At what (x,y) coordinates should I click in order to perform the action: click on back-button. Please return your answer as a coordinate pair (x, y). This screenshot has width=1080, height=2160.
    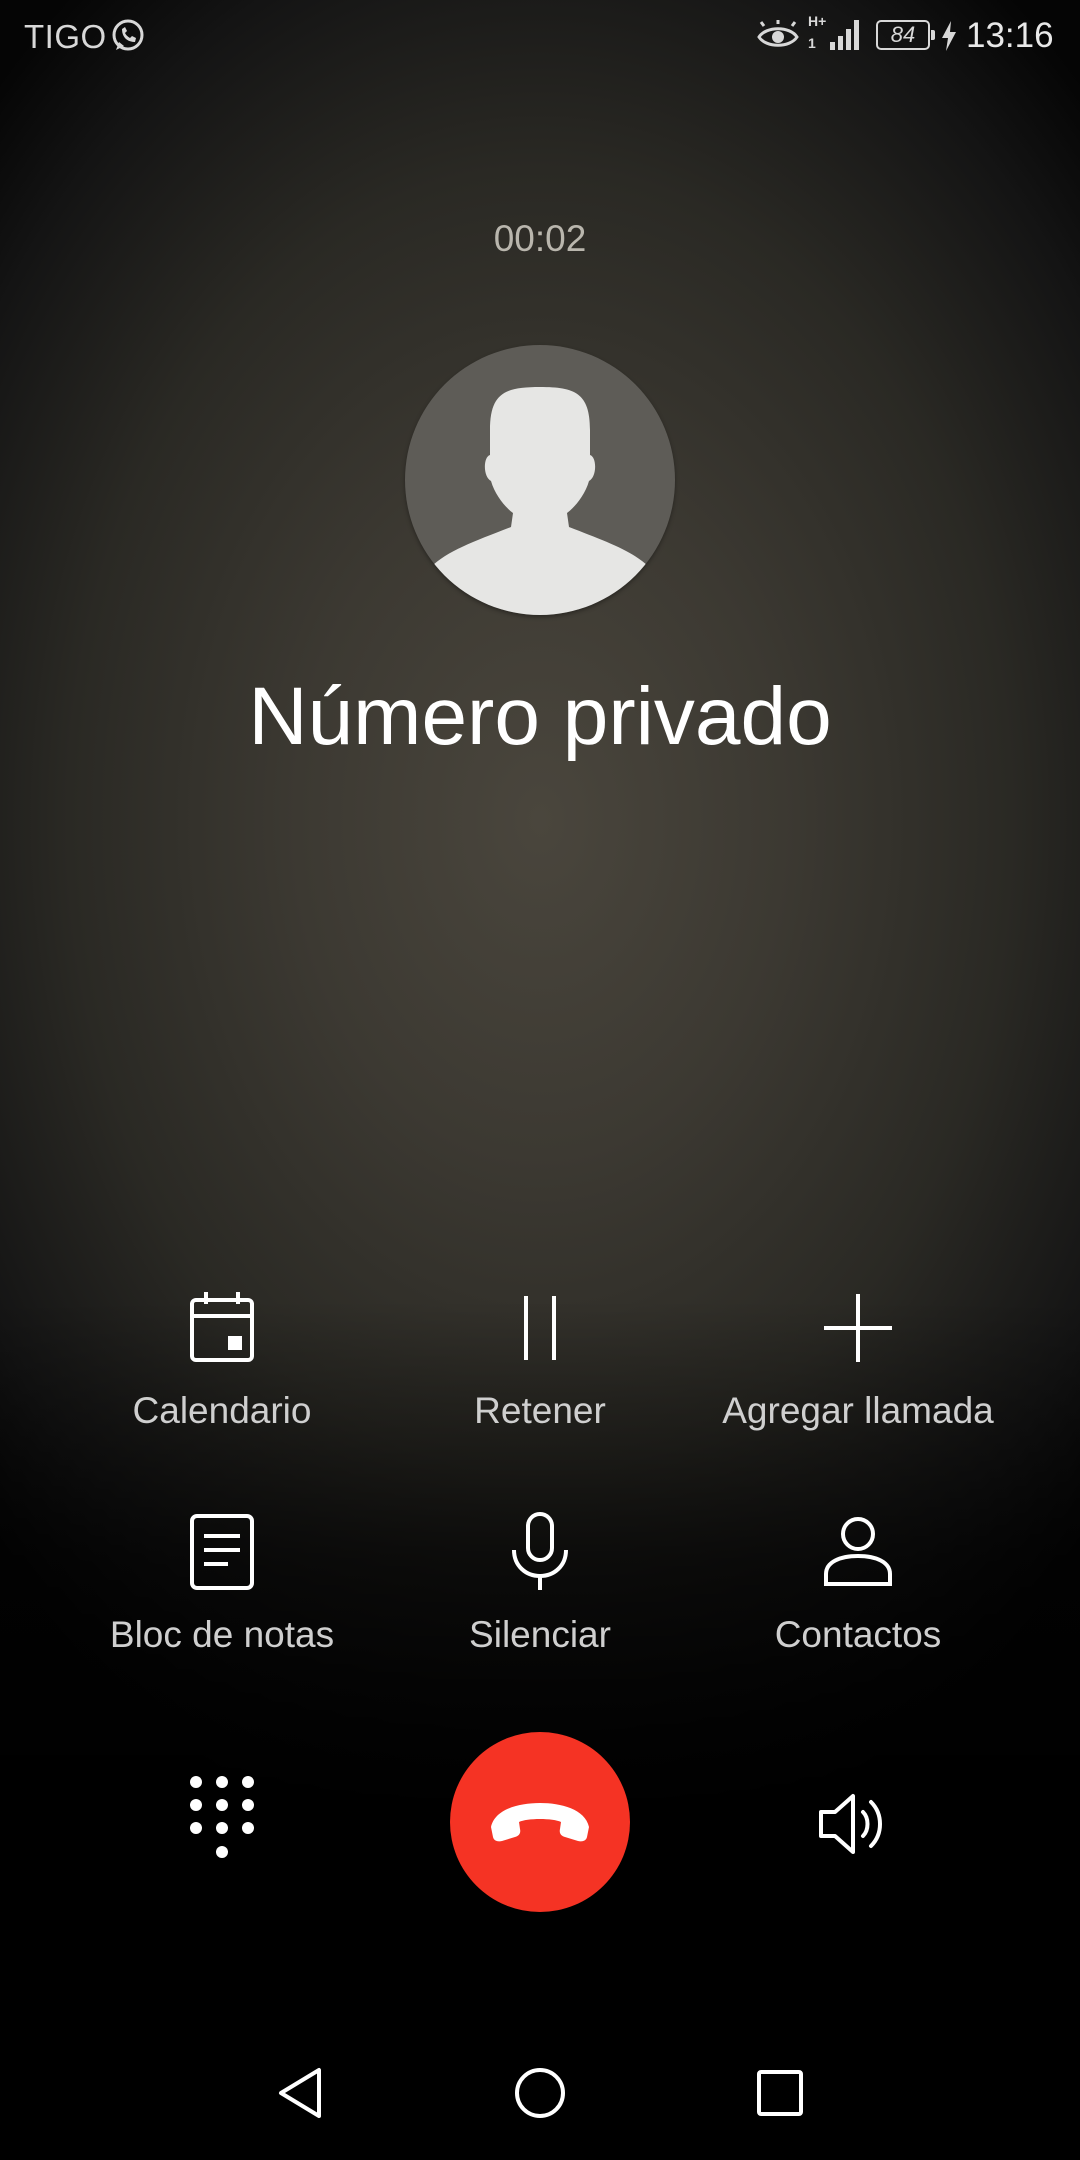
    Looking at the image, I should click on (300, 2093).